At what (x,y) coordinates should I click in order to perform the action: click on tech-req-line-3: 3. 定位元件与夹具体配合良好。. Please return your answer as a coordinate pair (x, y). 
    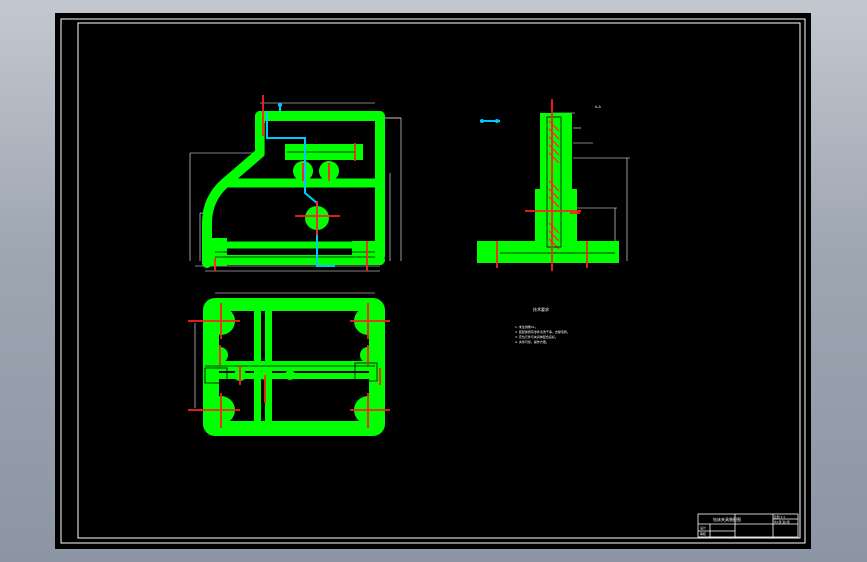
    Looking at the image, I should click on (536, 336).